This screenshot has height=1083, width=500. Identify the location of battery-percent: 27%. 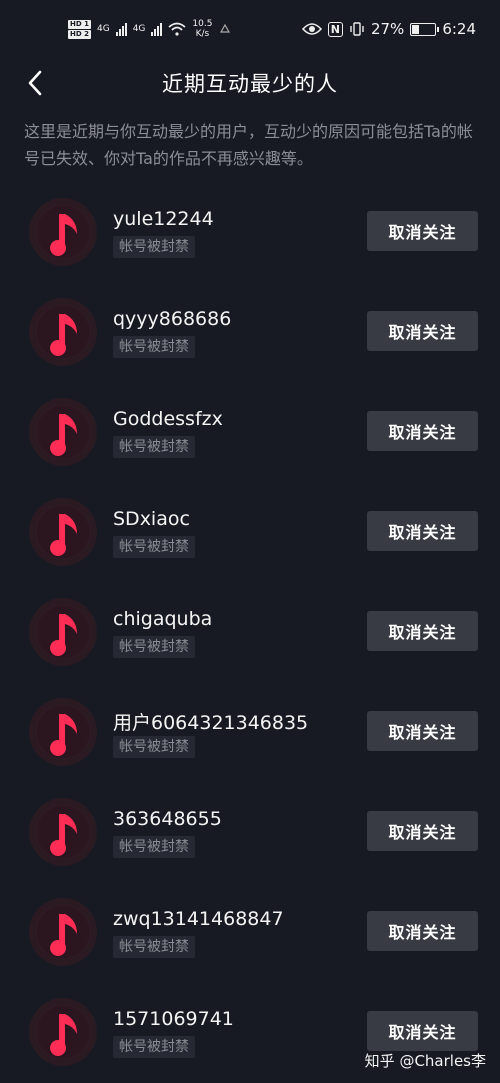
(387, 29).